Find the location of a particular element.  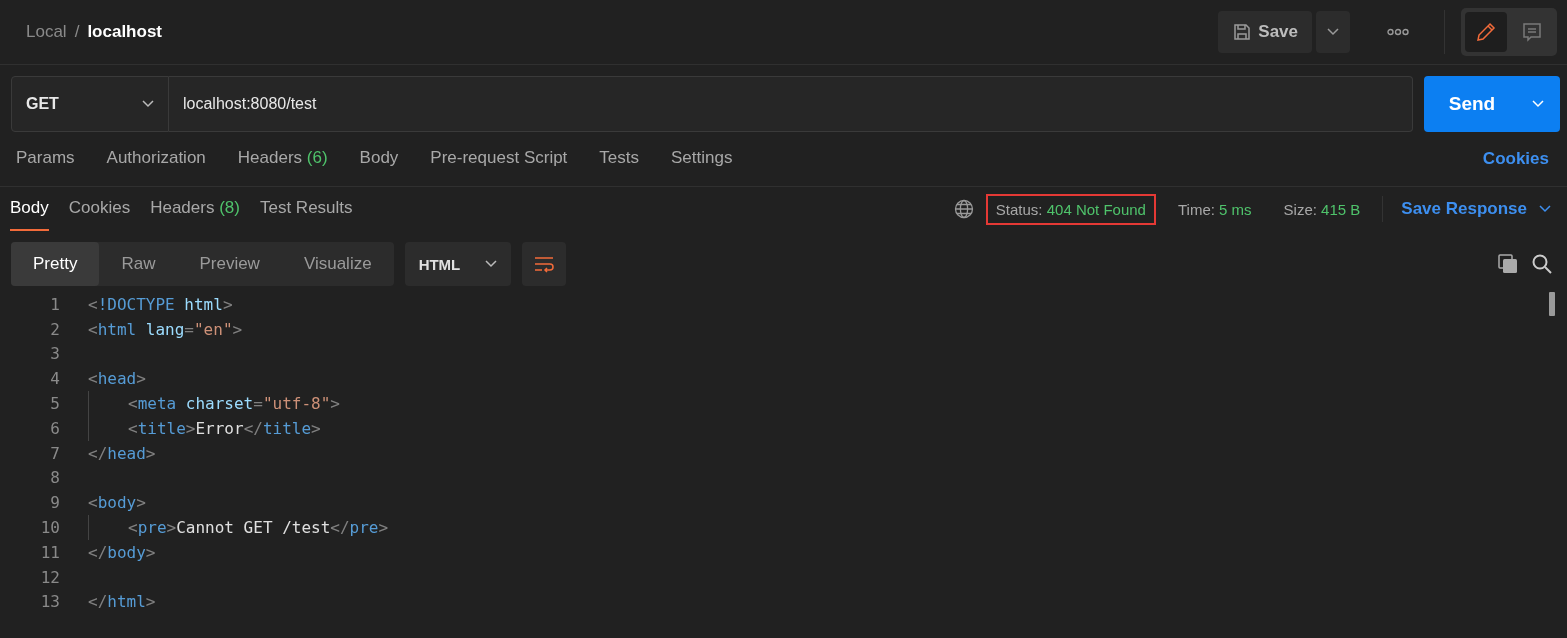

view-mode-tab: Visualize is located at coordinates (337, 264).